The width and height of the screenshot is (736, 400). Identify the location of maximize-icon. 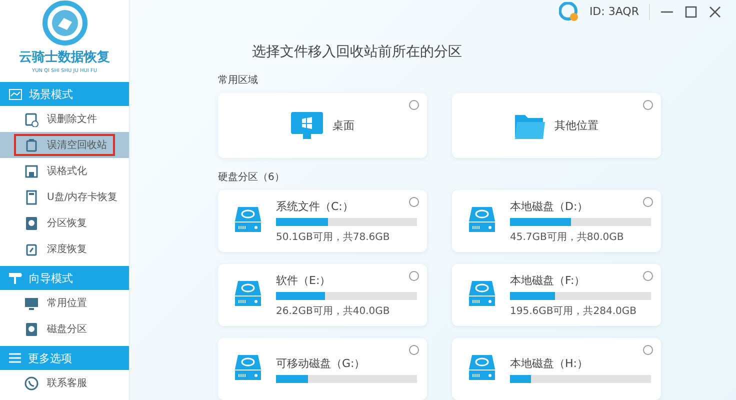
(691, 12).